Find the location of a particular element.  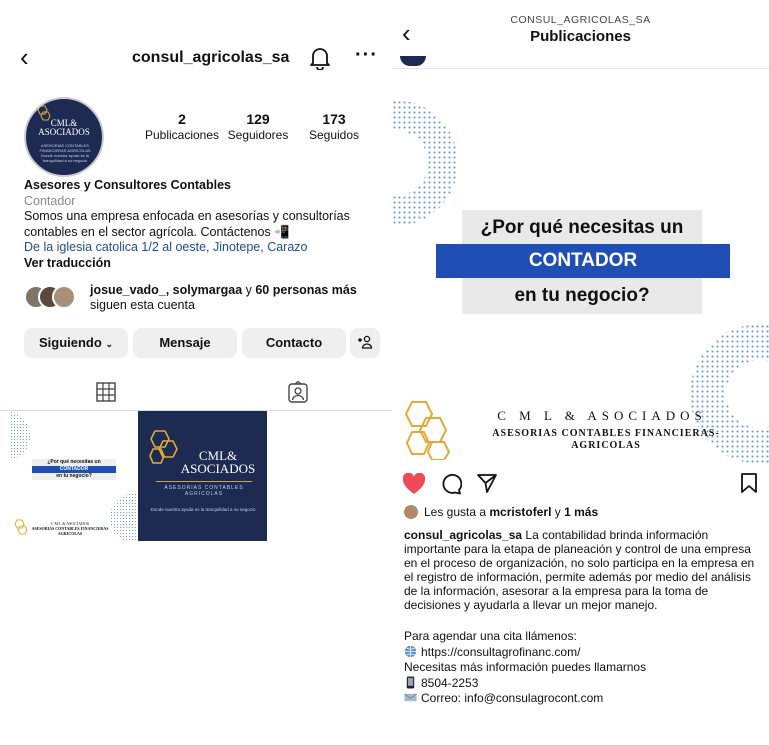

following-button: Siguiendo ⌄ is located at coordinates (76, 343).